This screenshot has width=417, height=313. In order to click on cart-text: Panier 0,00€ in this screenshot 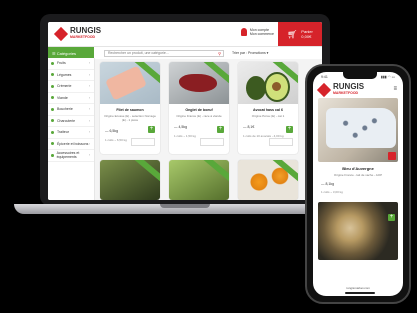, I will do `click(307, 34)`.